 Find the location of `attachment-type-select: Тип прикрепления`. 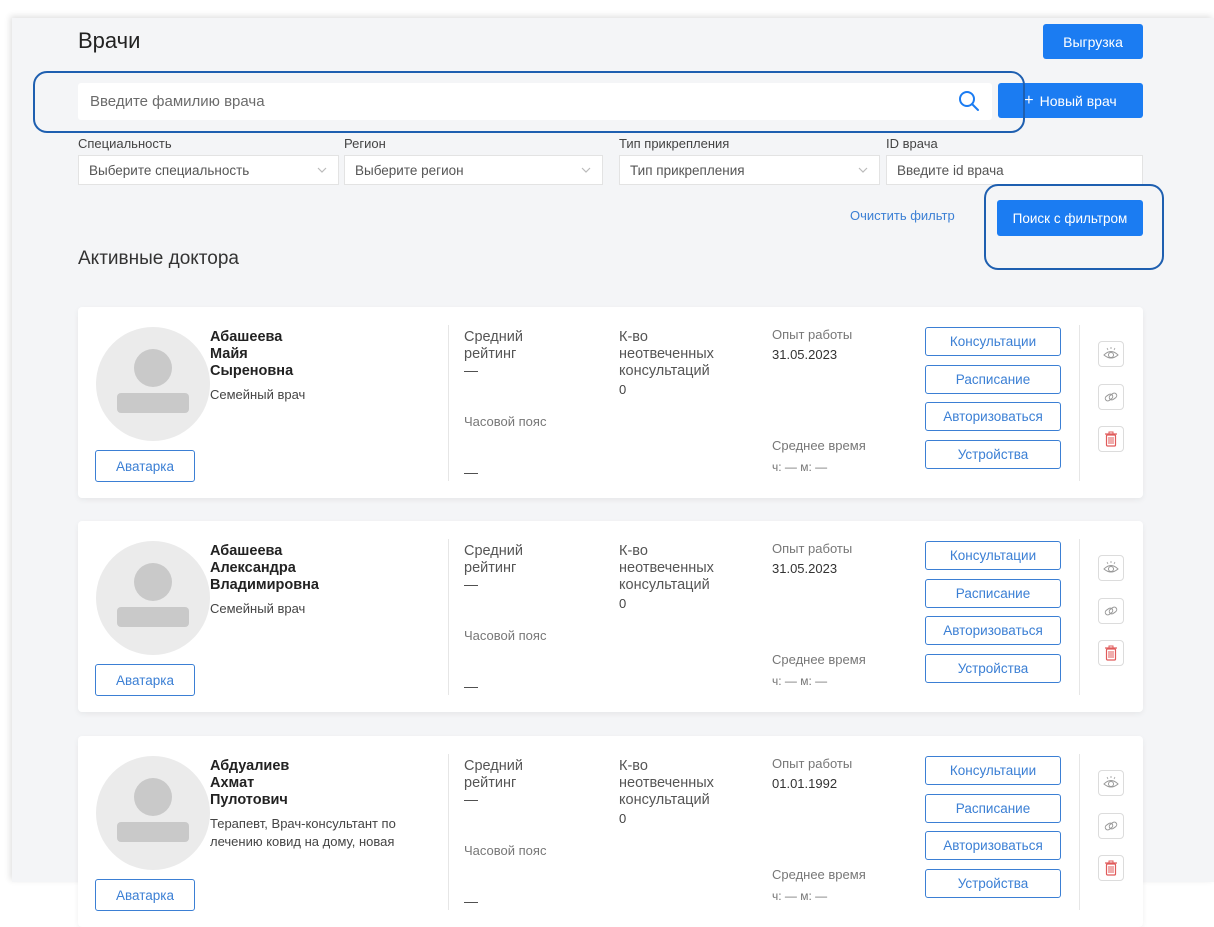

attachment-type-select: Тип прикрепления is located at coordinates (749, 170).